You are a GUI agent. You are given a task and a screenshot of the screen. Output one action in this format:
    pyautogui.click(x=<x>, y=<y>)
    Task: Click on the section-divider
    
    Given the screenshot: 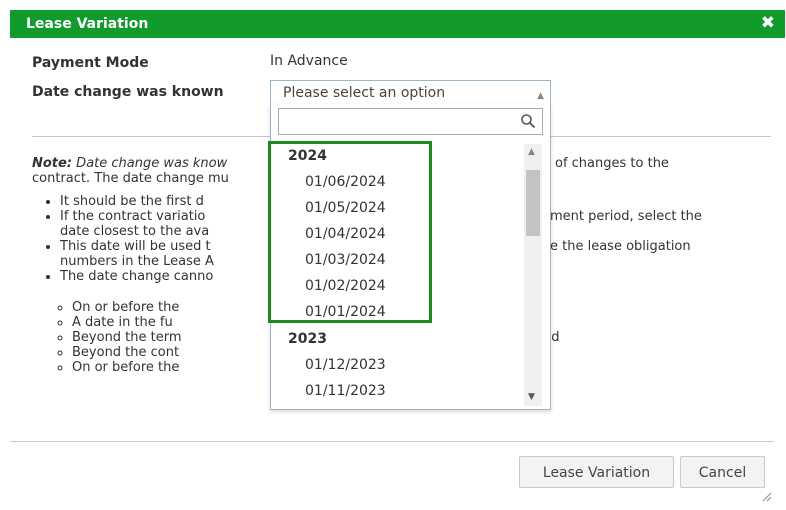 What is the action you would take?
    pyautogui.click(x=151, y=136)
    